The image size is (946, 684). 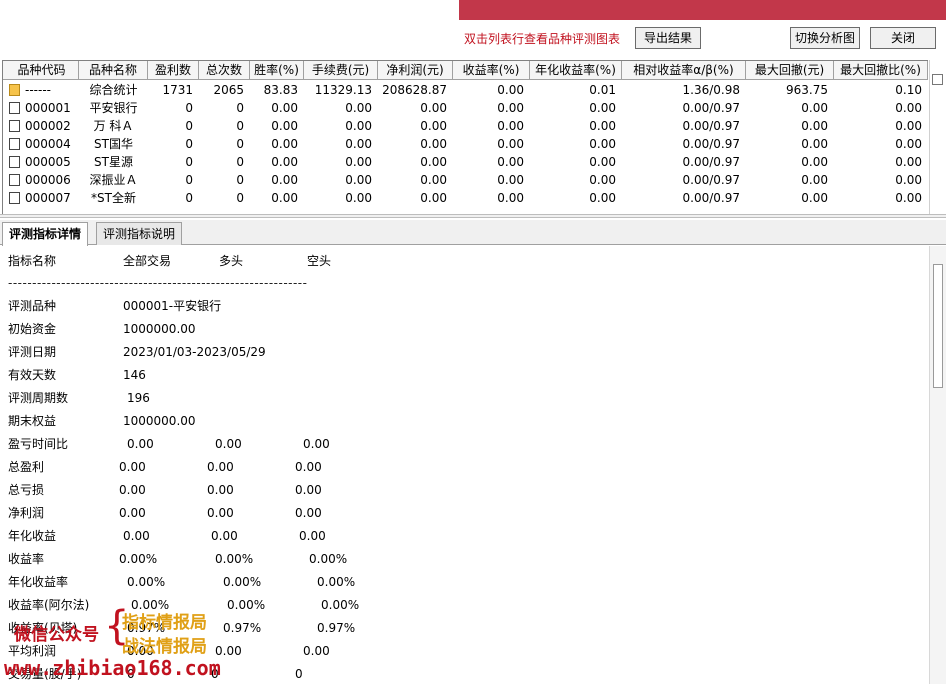 I want to click on column-header-name: 品种名称, so click(x=113, y=70).